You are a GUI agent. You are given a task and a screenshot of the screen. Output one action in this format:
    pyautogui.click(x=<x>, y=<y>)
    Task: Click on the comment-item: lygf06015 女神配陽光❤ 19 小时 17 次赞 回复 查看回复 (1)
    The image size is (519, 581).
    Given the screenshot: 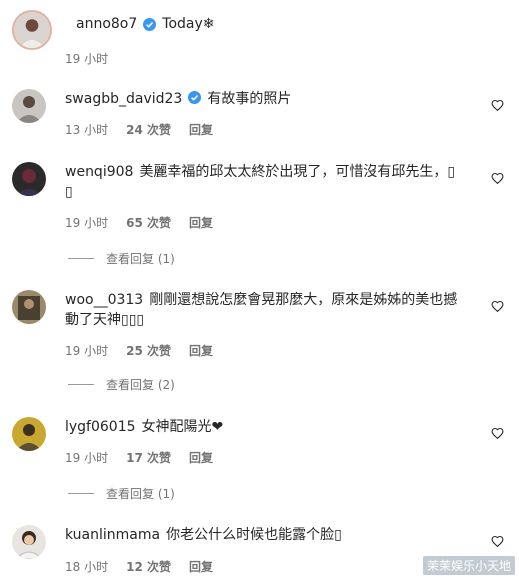 What is the action you would take?
    pyautogui.click(x=262, y=462)
    